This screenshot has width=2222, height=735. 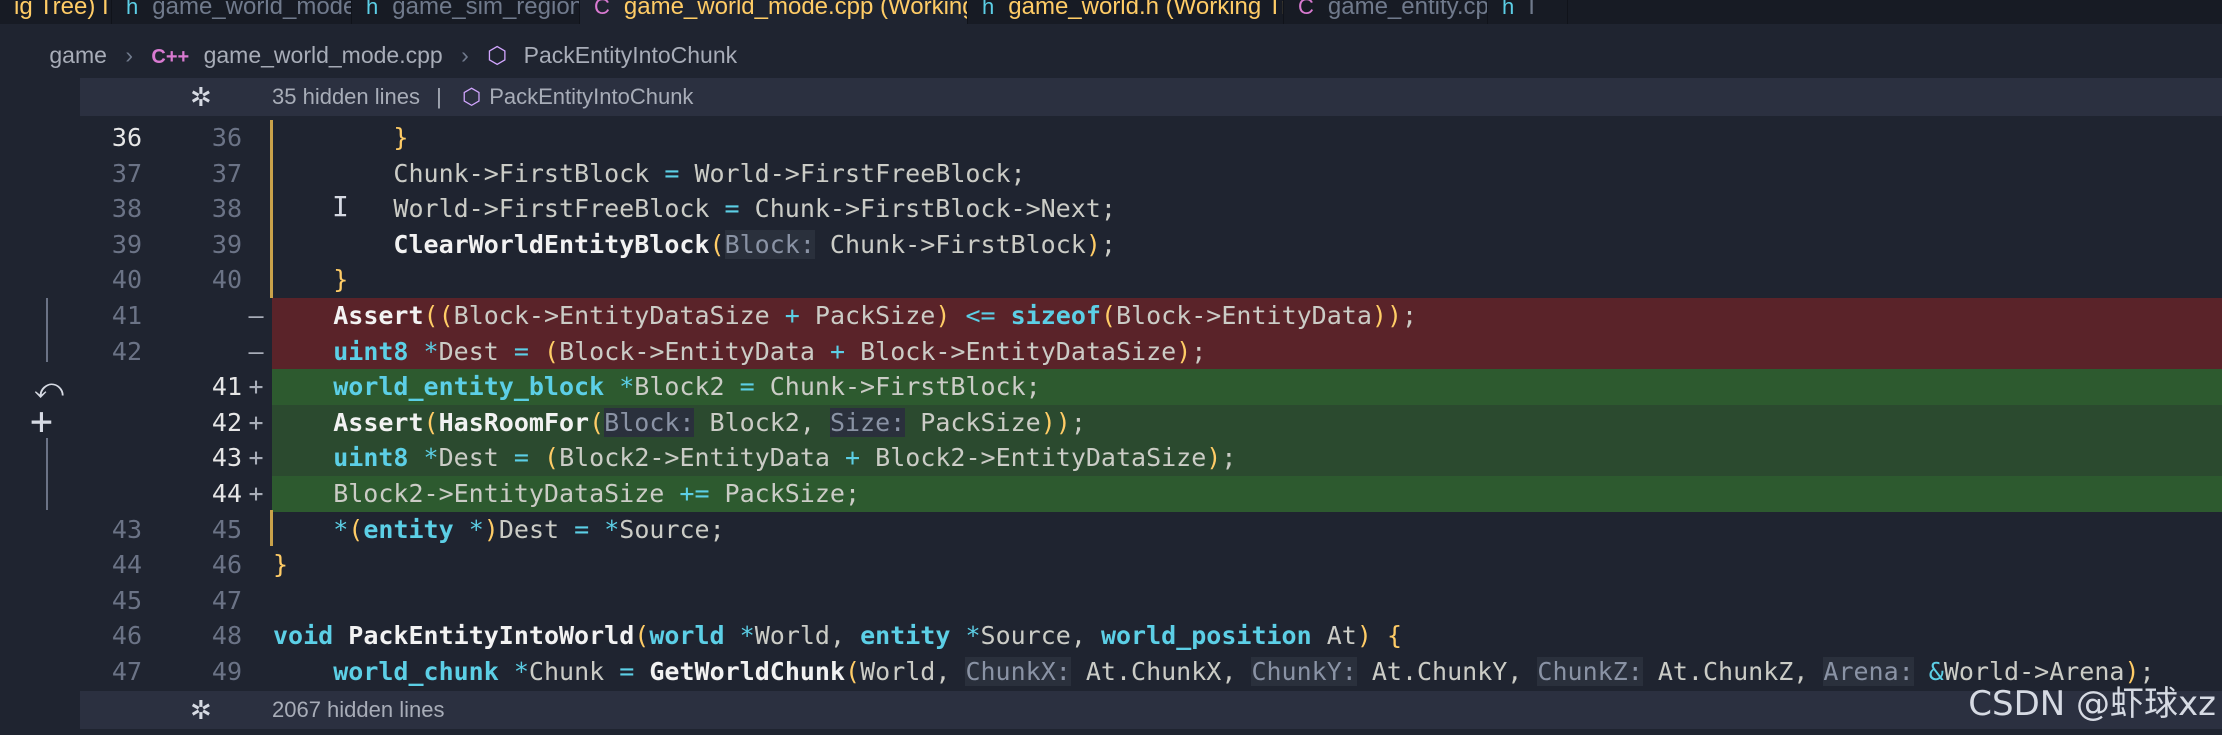 I want to click on tab-label: game_world_mode.cpp (Working Tree) M, so click(x=795, y=10).